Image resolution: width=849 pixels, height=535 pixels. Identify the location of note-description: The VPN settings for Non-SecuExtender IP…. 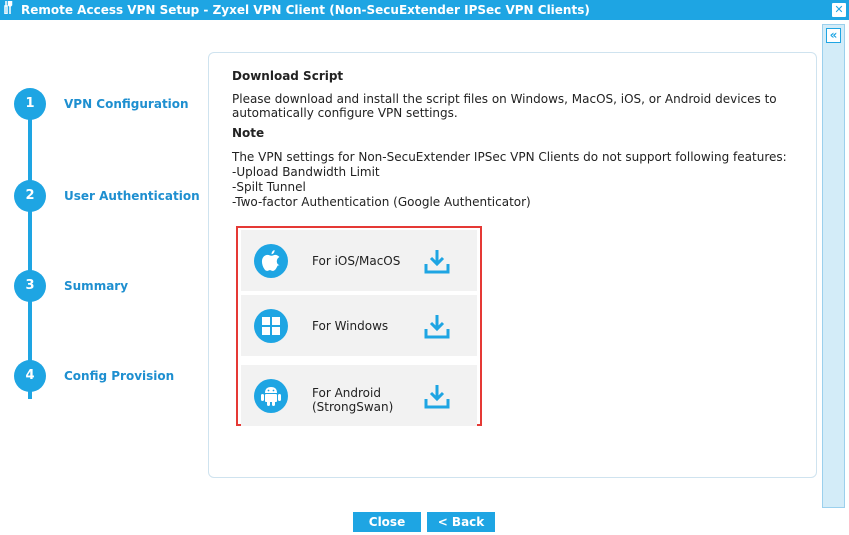
(509, 157).